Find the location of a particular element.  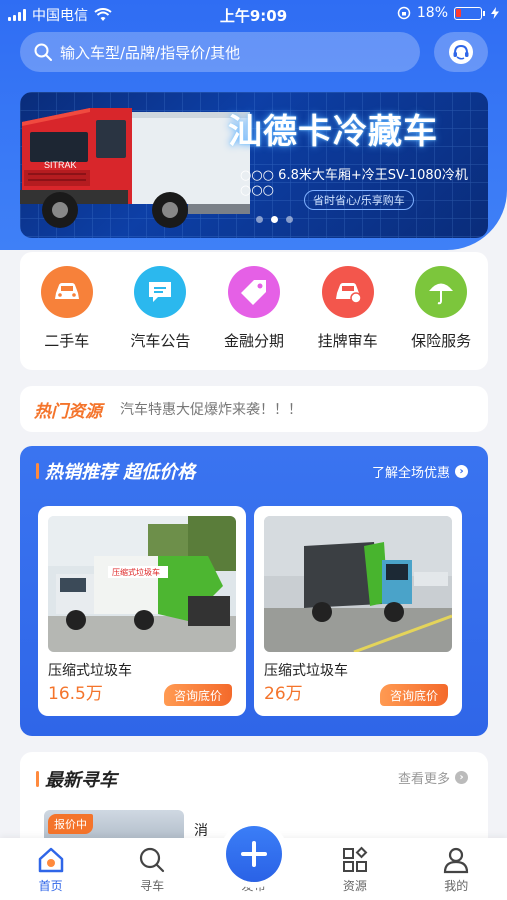

battery-tip is located at coordinates (484, 13).